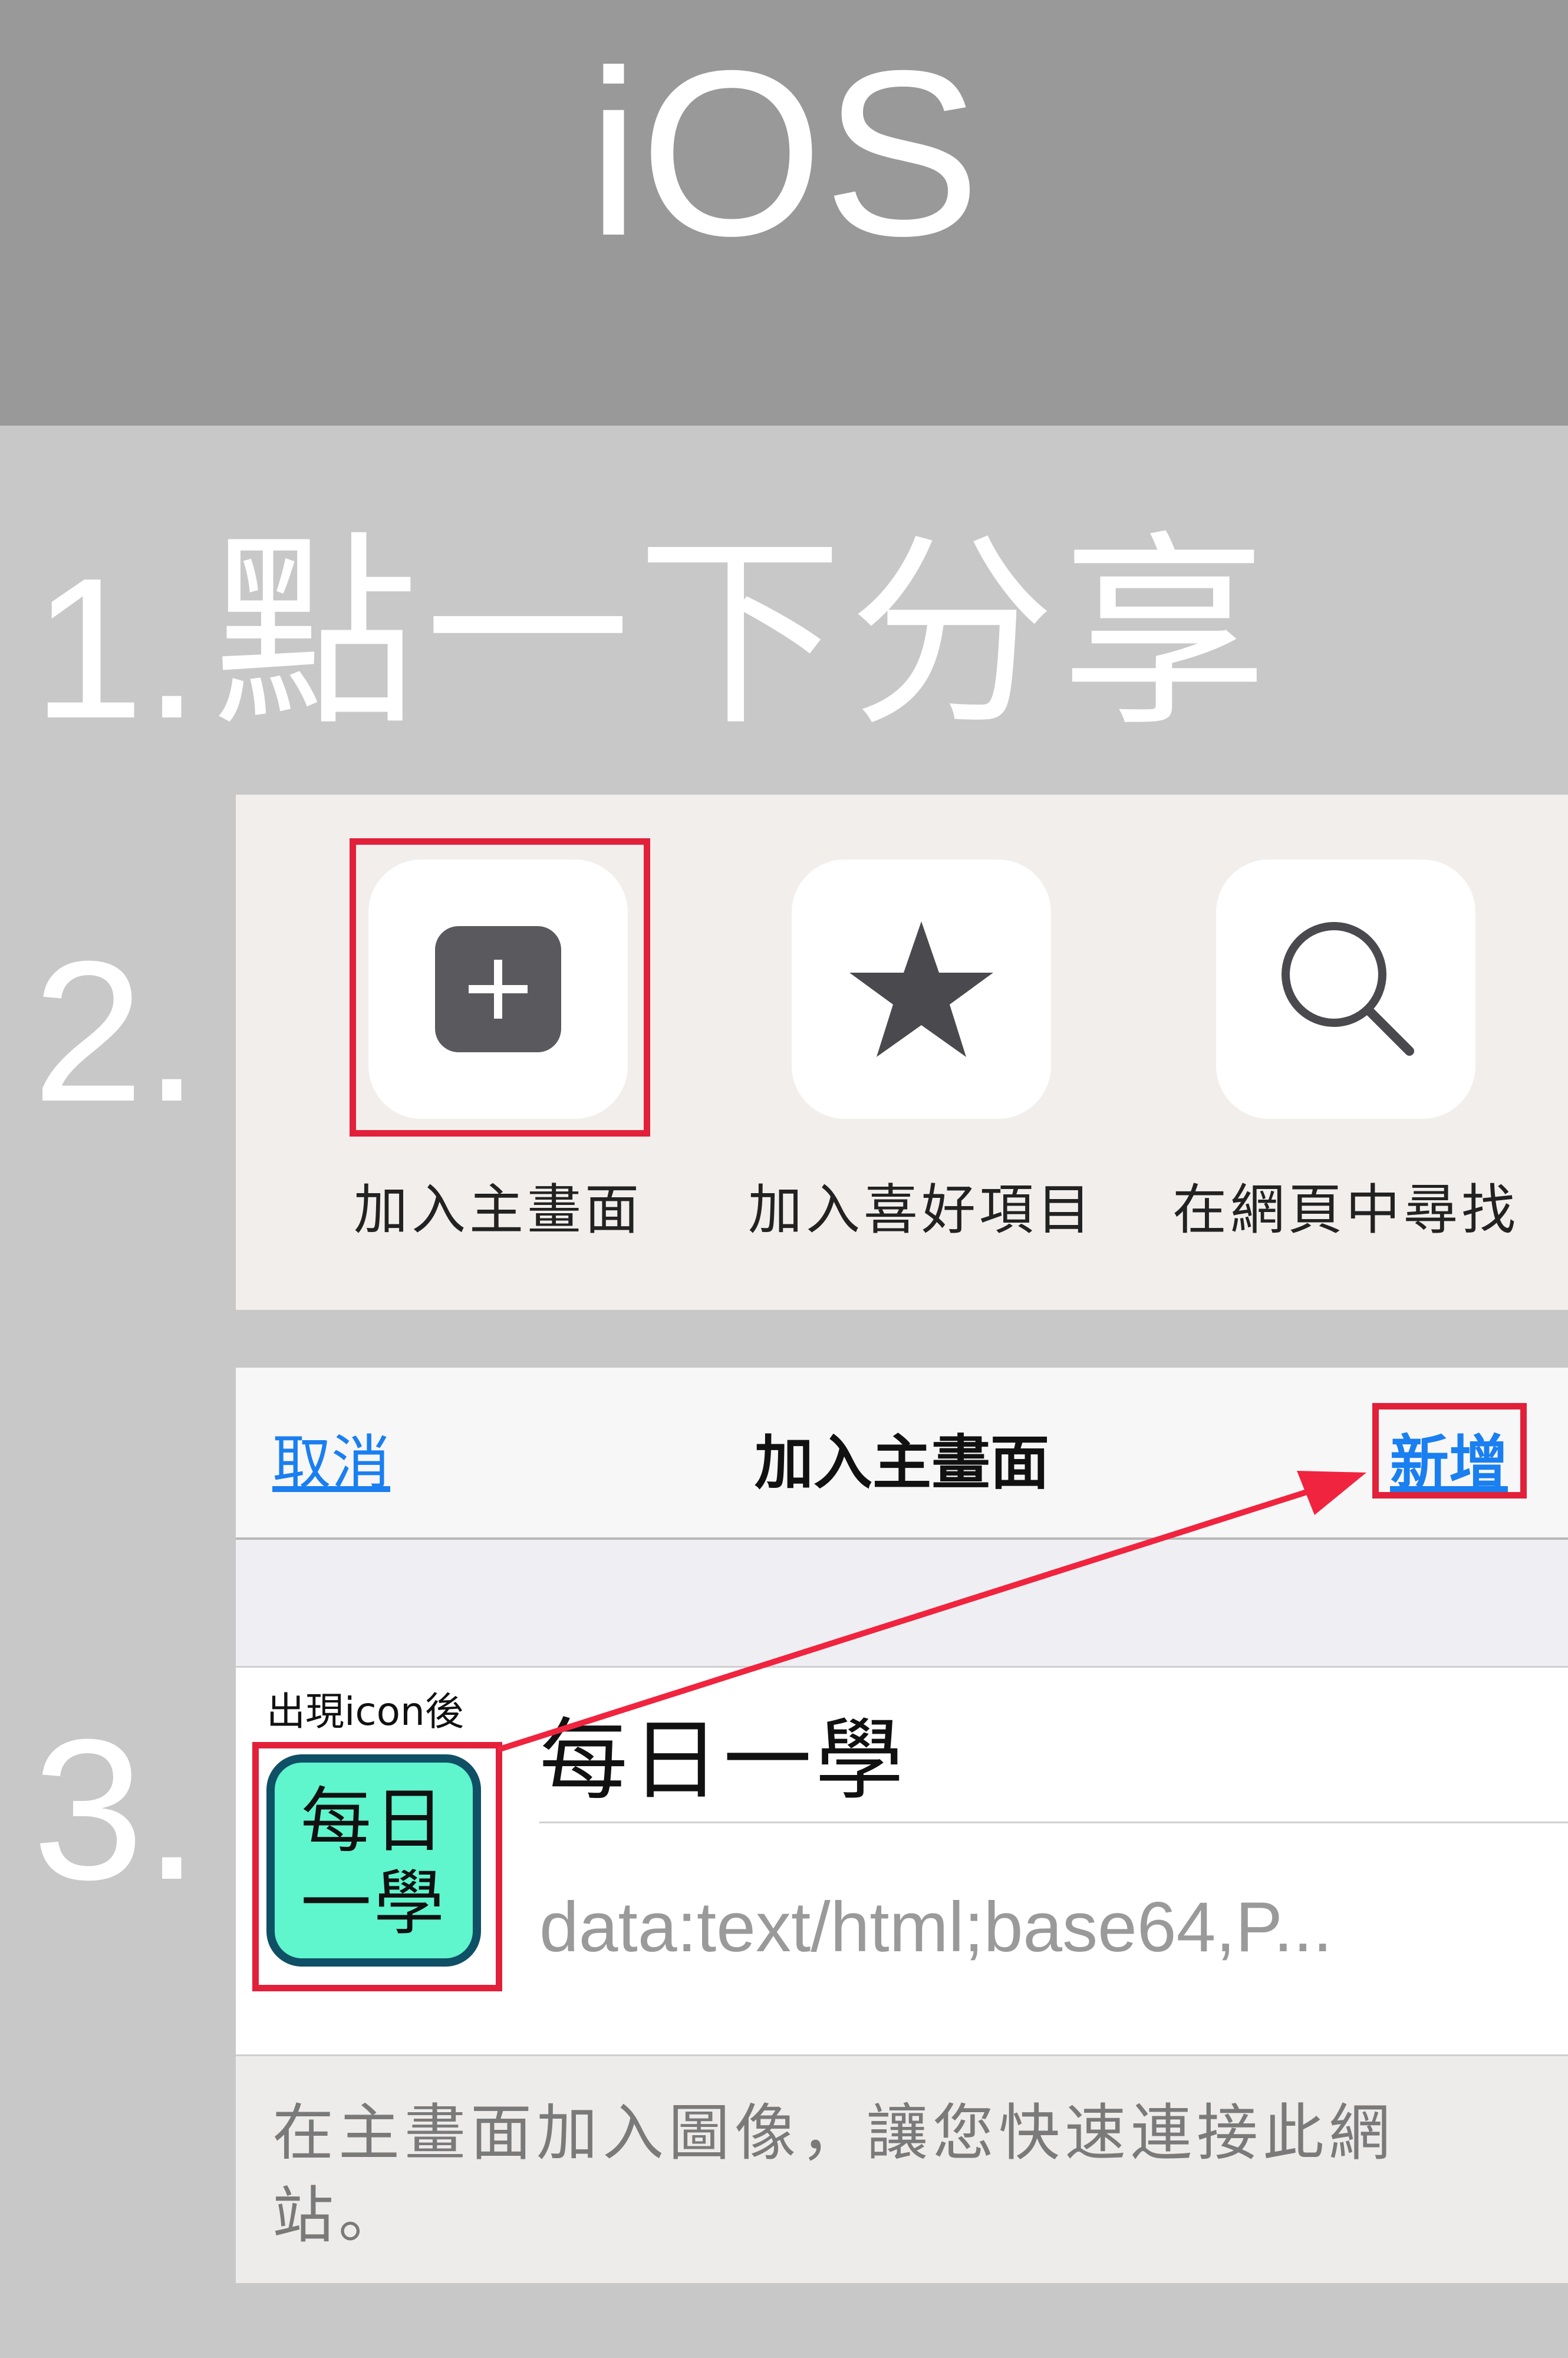 The width and height of the screenshot is (1568, 2358). Describe the element at coordinates (1331, 1493) in the screenshot. I see `arrow-head-icon` at that location.